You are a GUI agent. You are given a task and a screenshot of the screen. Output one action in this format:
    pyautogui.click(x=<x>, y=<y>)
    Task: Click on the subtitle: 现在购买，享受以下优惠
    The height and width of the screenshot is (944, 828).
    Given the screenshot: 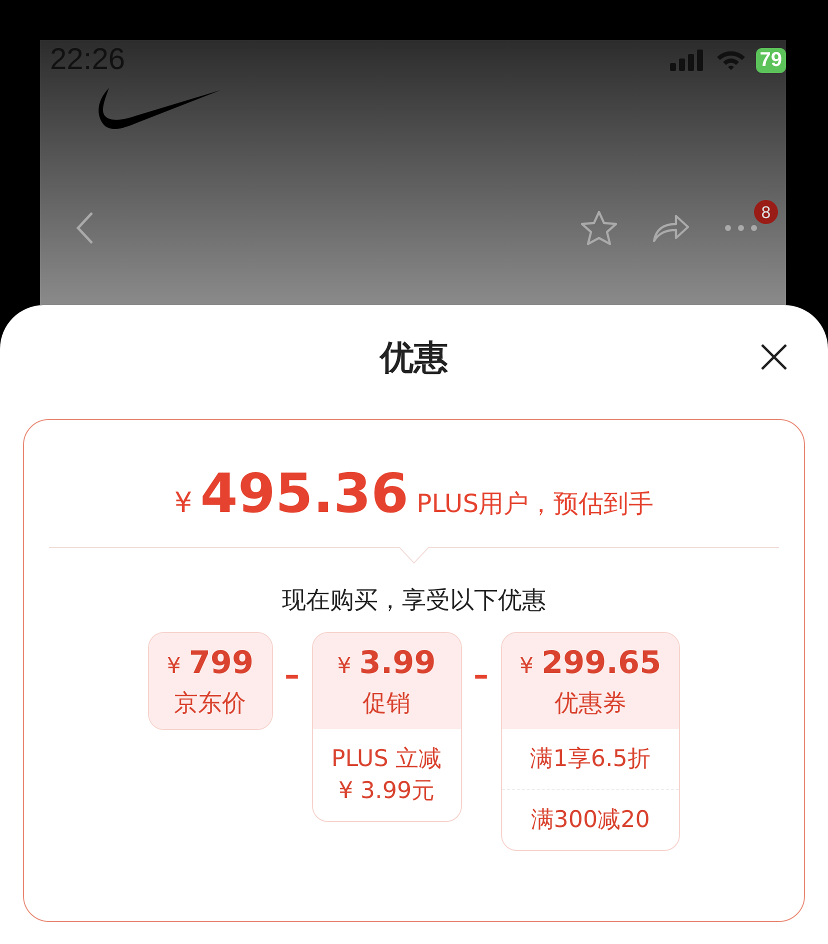 What is the action you would take?
    pyautogui.click(x=414, y=600)
    